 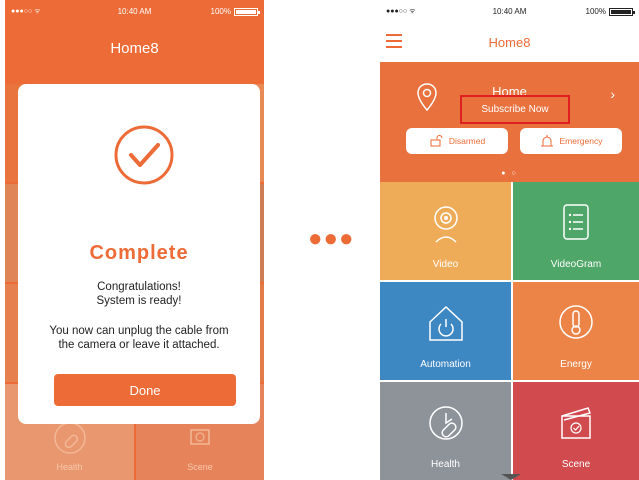 I want to click on tile-scene: Scene, so click(x=576, y=431).